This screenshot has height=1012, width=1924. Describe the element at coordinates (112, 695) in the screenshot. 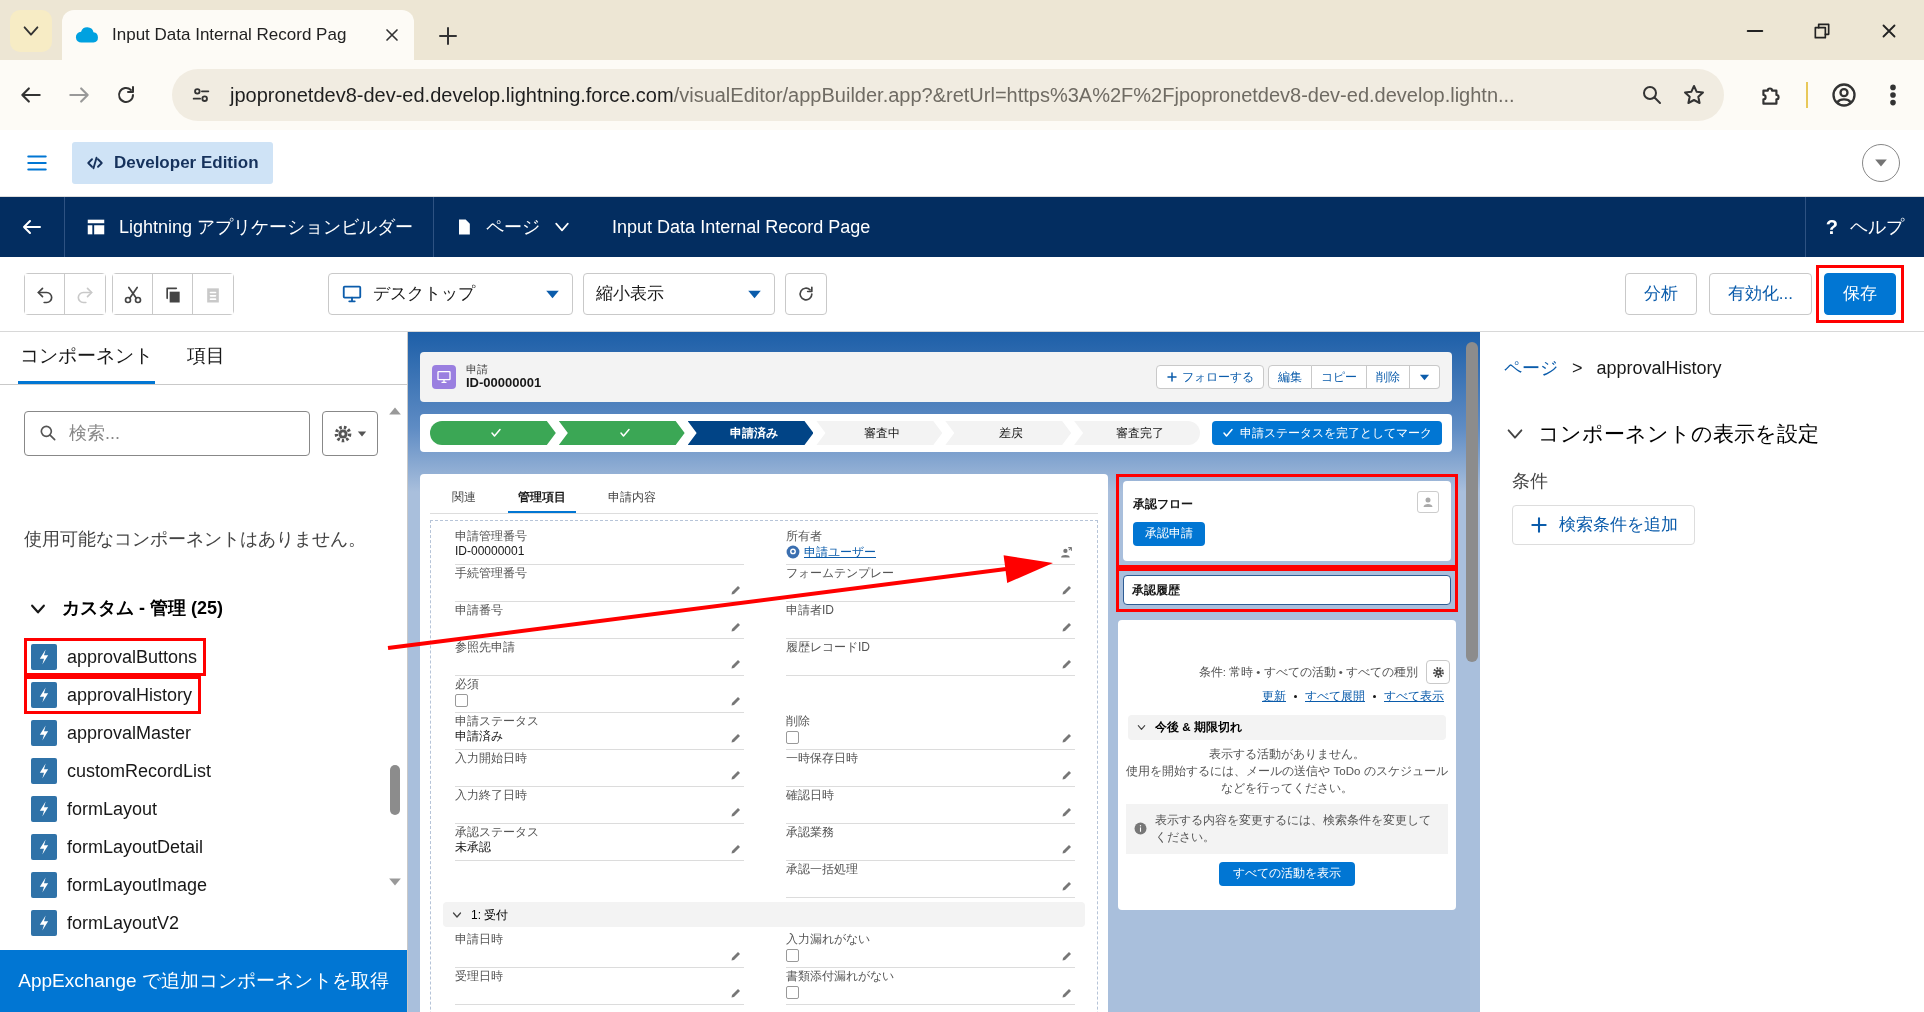

I see `component-item: approvalHistory` at that location.